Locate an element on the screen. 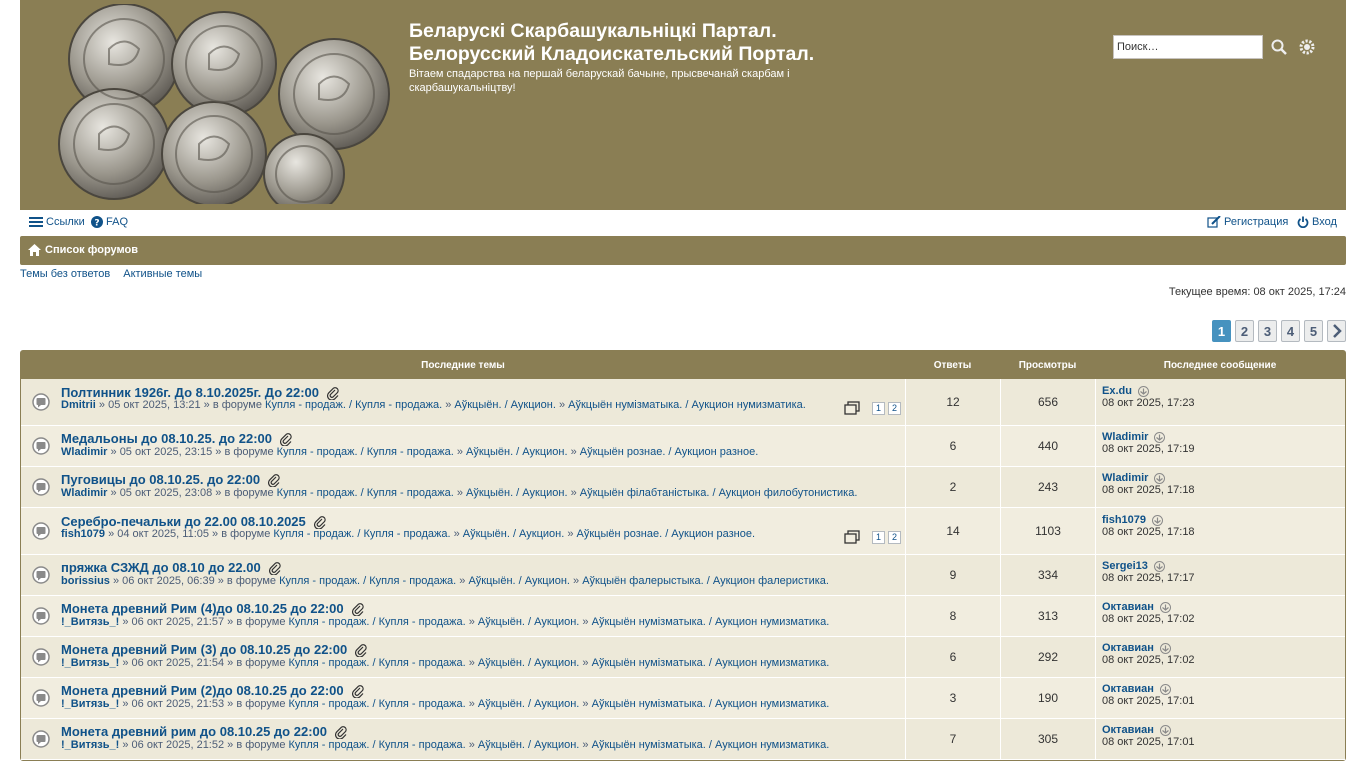 The height and width of the screenshot is (768, 1366). active-topics-link: Активные темы is located at coordinates (162, 274).